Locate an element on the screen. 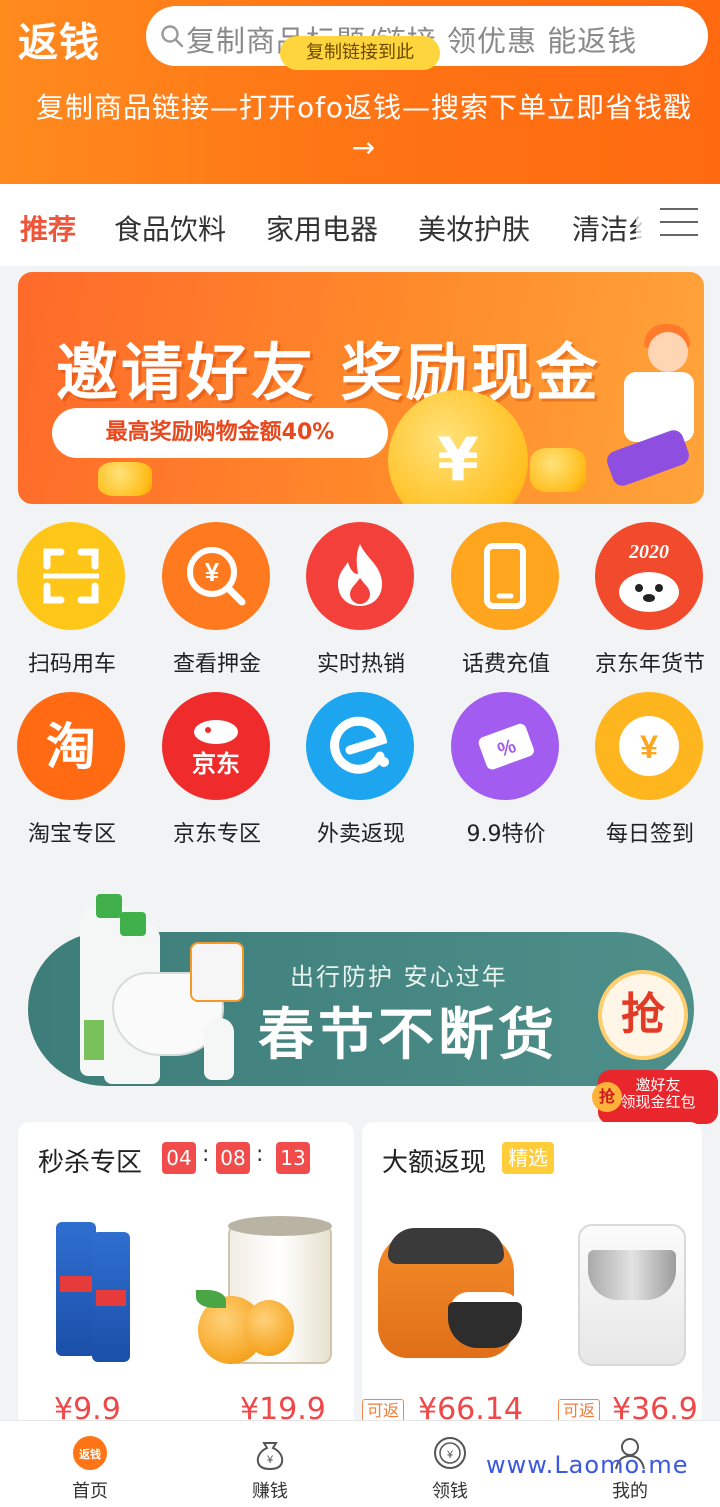 The width and height of the screenshot is (720, 1507). grid-item-jd: 京东 京东专区 is located at coordinates (217, 772).